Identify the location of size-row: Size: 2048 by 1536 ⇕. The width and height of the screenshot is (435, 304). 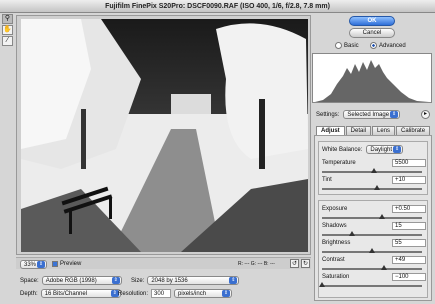
(185, 280).